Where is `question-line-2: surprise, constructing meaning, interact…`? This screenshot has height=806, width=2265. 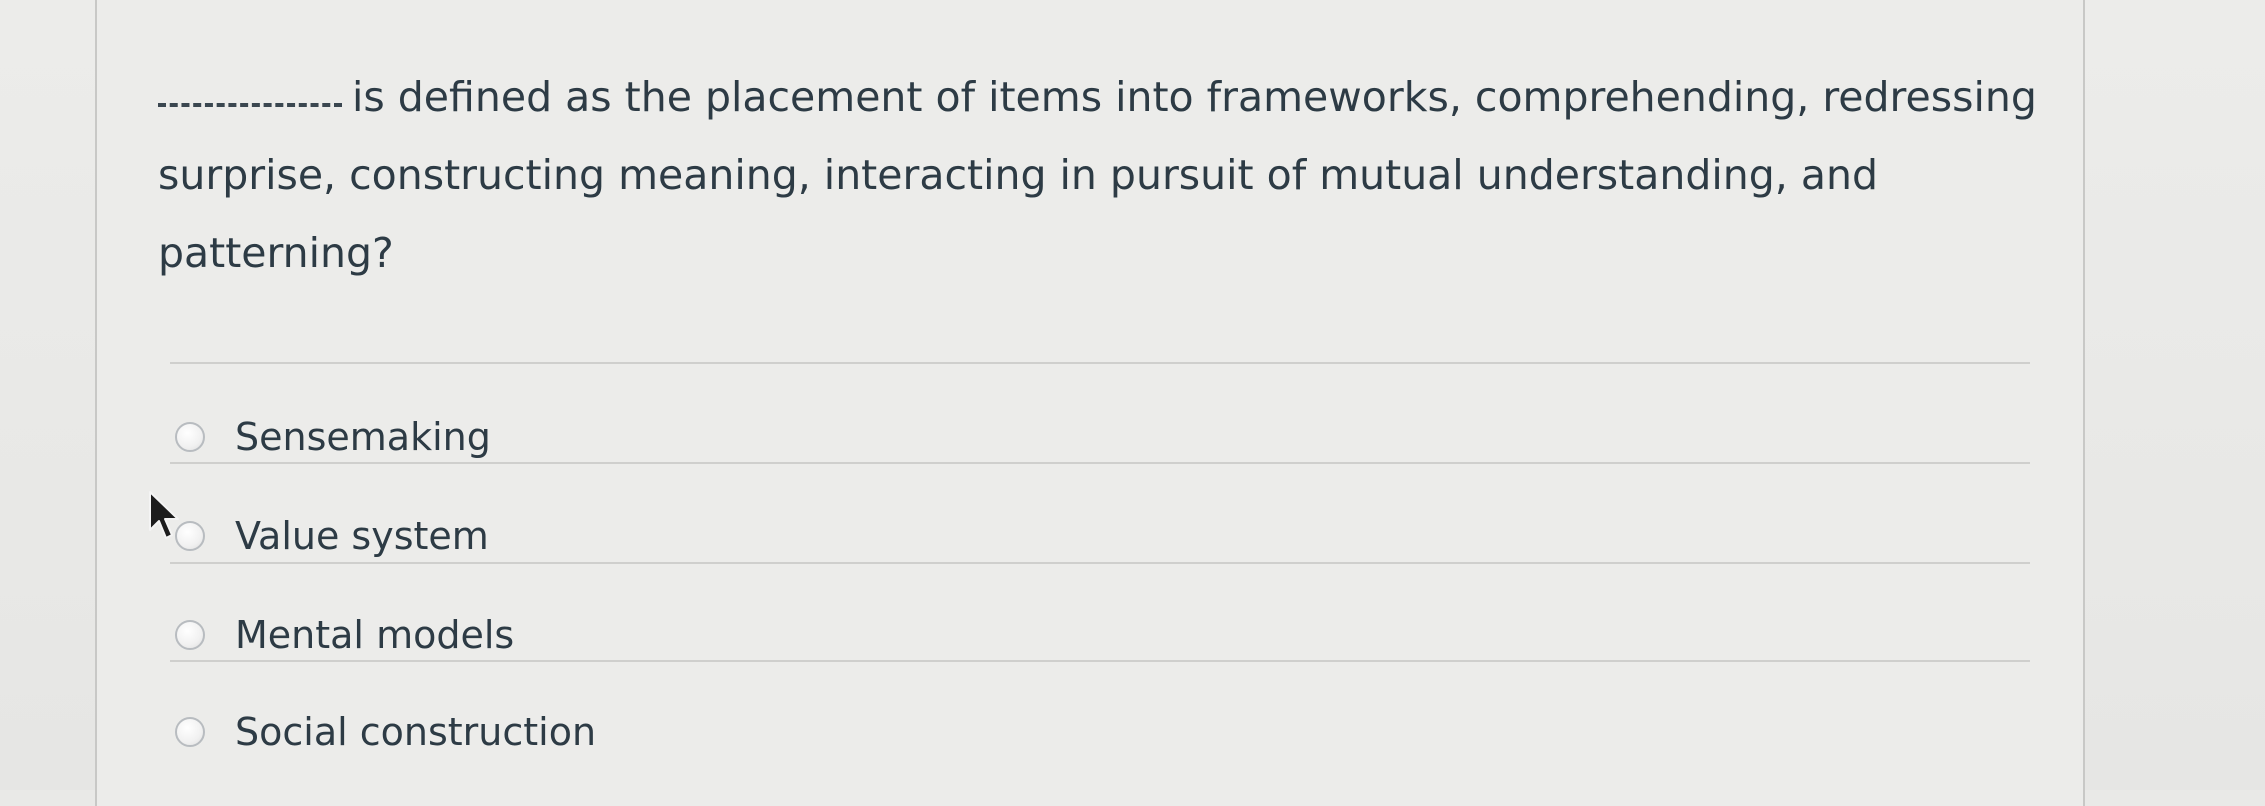
question-line-2: surprise, constructing meaning, interact… is located at coordinates (1018, 175).